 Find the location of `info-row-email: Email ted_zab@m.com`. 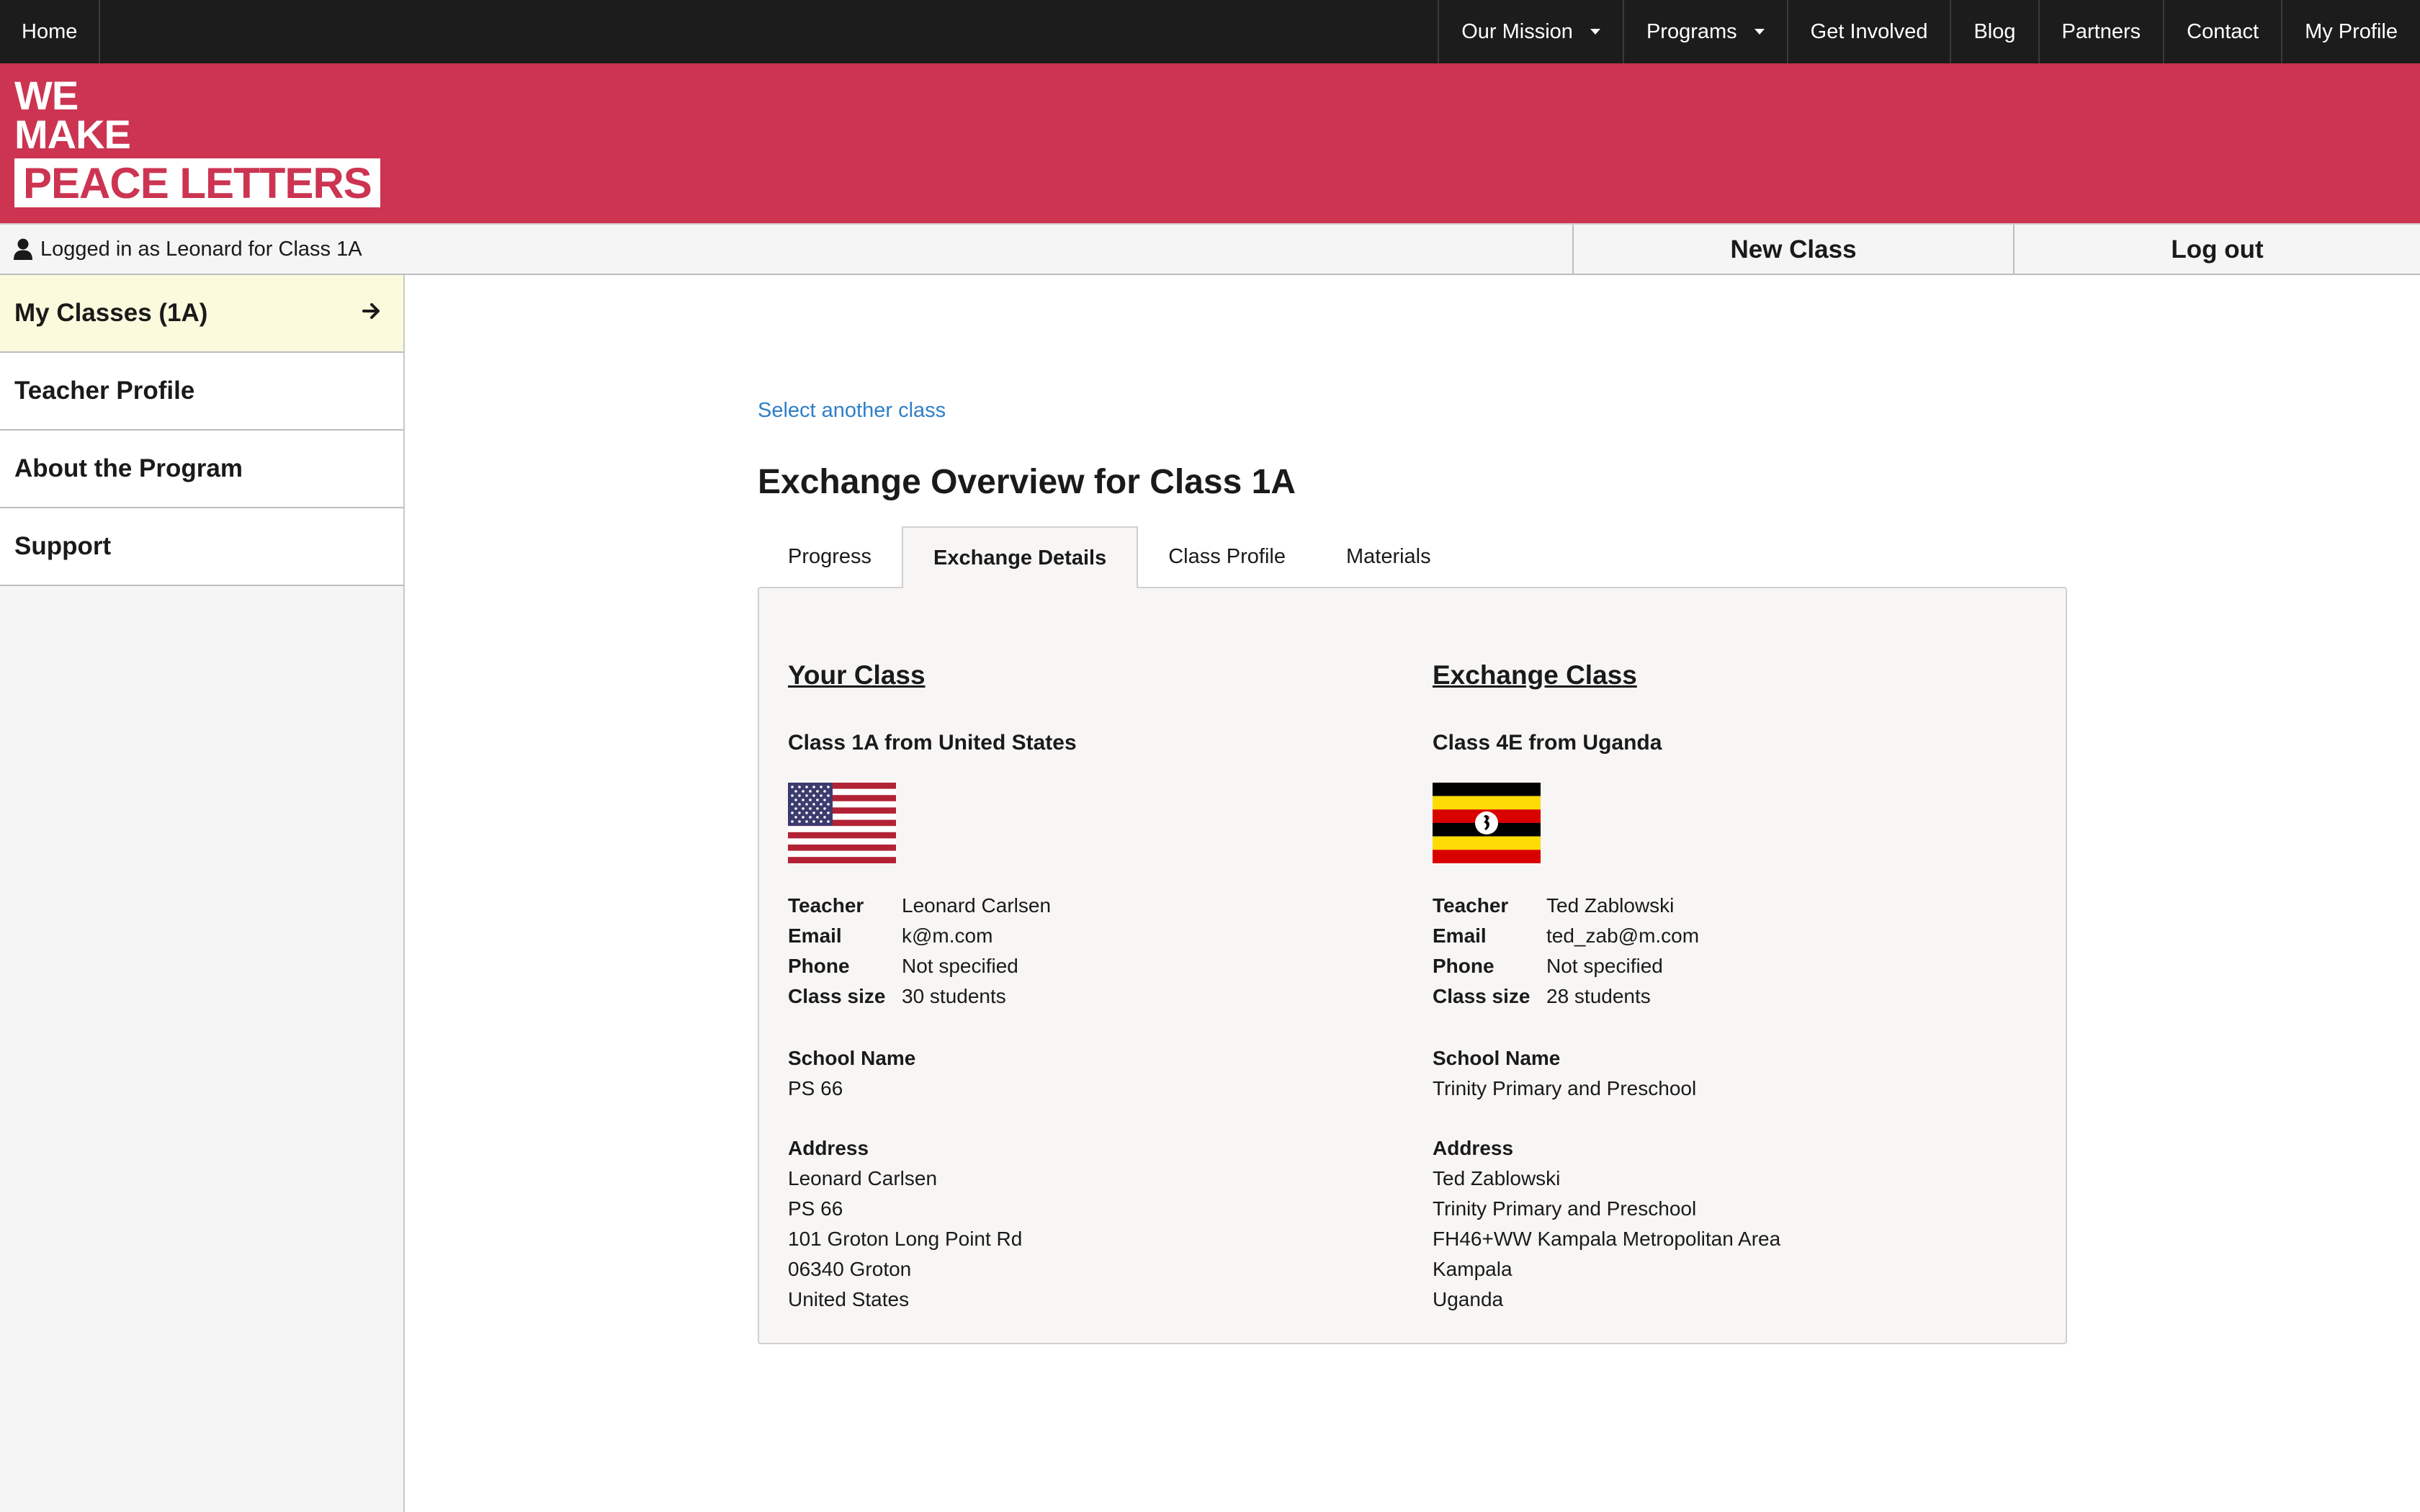

info-row-email: Email ted_zab@m.com is located at coordinates (1566, 936).